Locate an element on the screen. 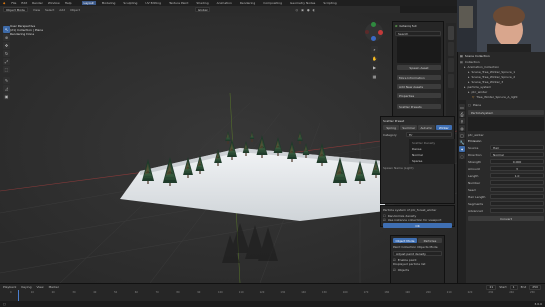  tab-view is located at coordinates (451, 81).